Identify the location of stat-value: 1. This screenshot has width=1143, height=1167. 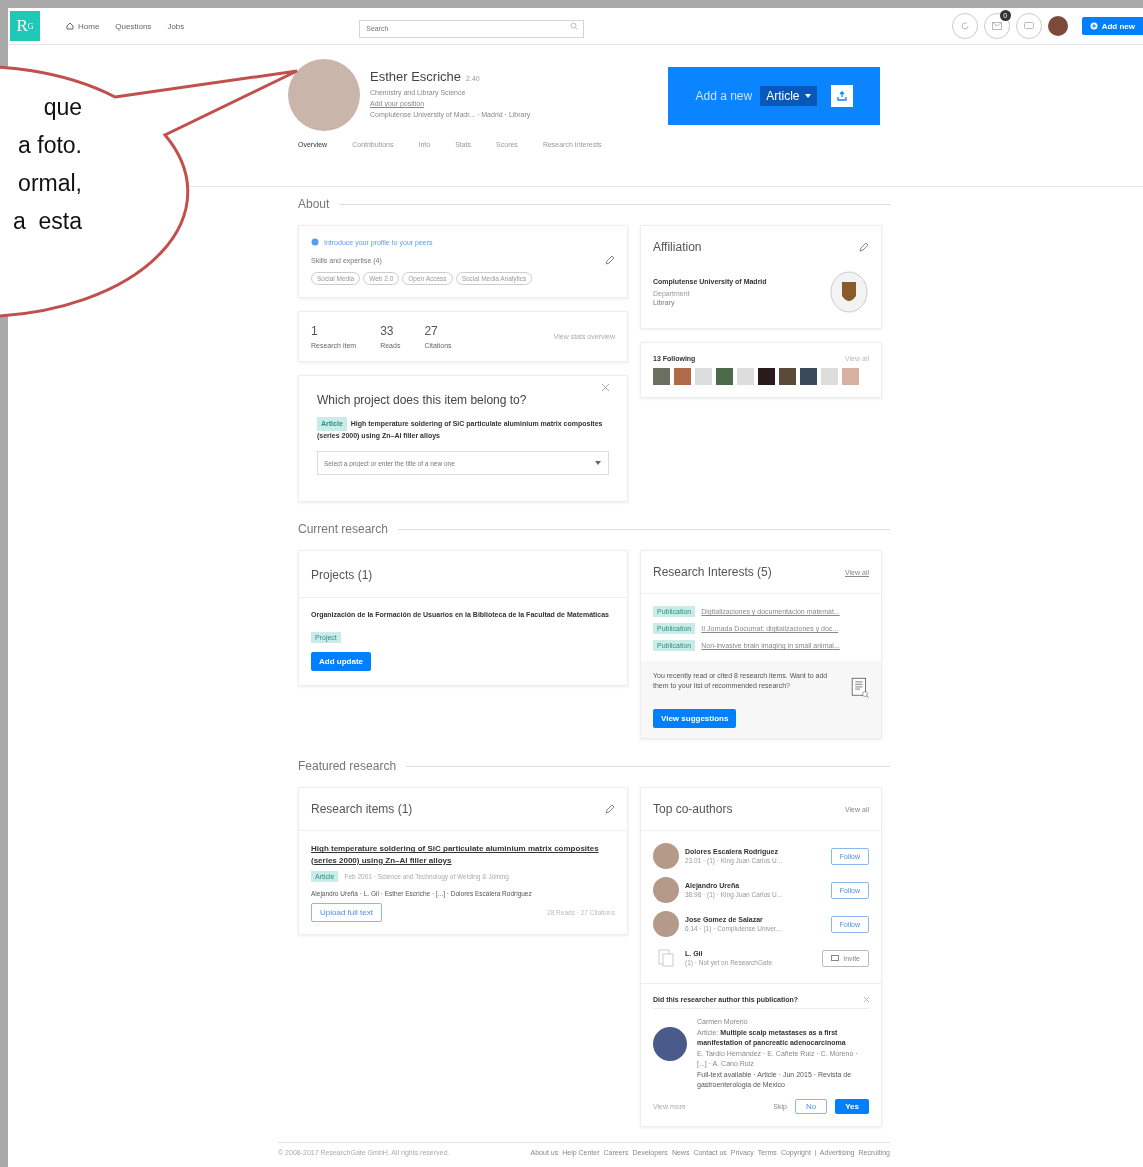
(315, 331).